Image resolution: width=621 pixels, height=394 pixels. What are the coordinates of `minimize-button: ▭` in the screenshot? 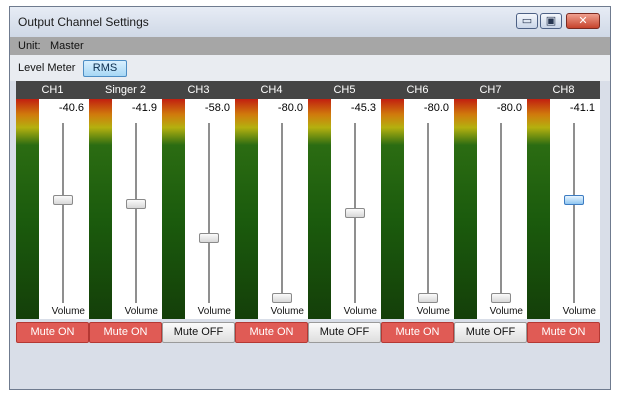 It's located at (527, 21).